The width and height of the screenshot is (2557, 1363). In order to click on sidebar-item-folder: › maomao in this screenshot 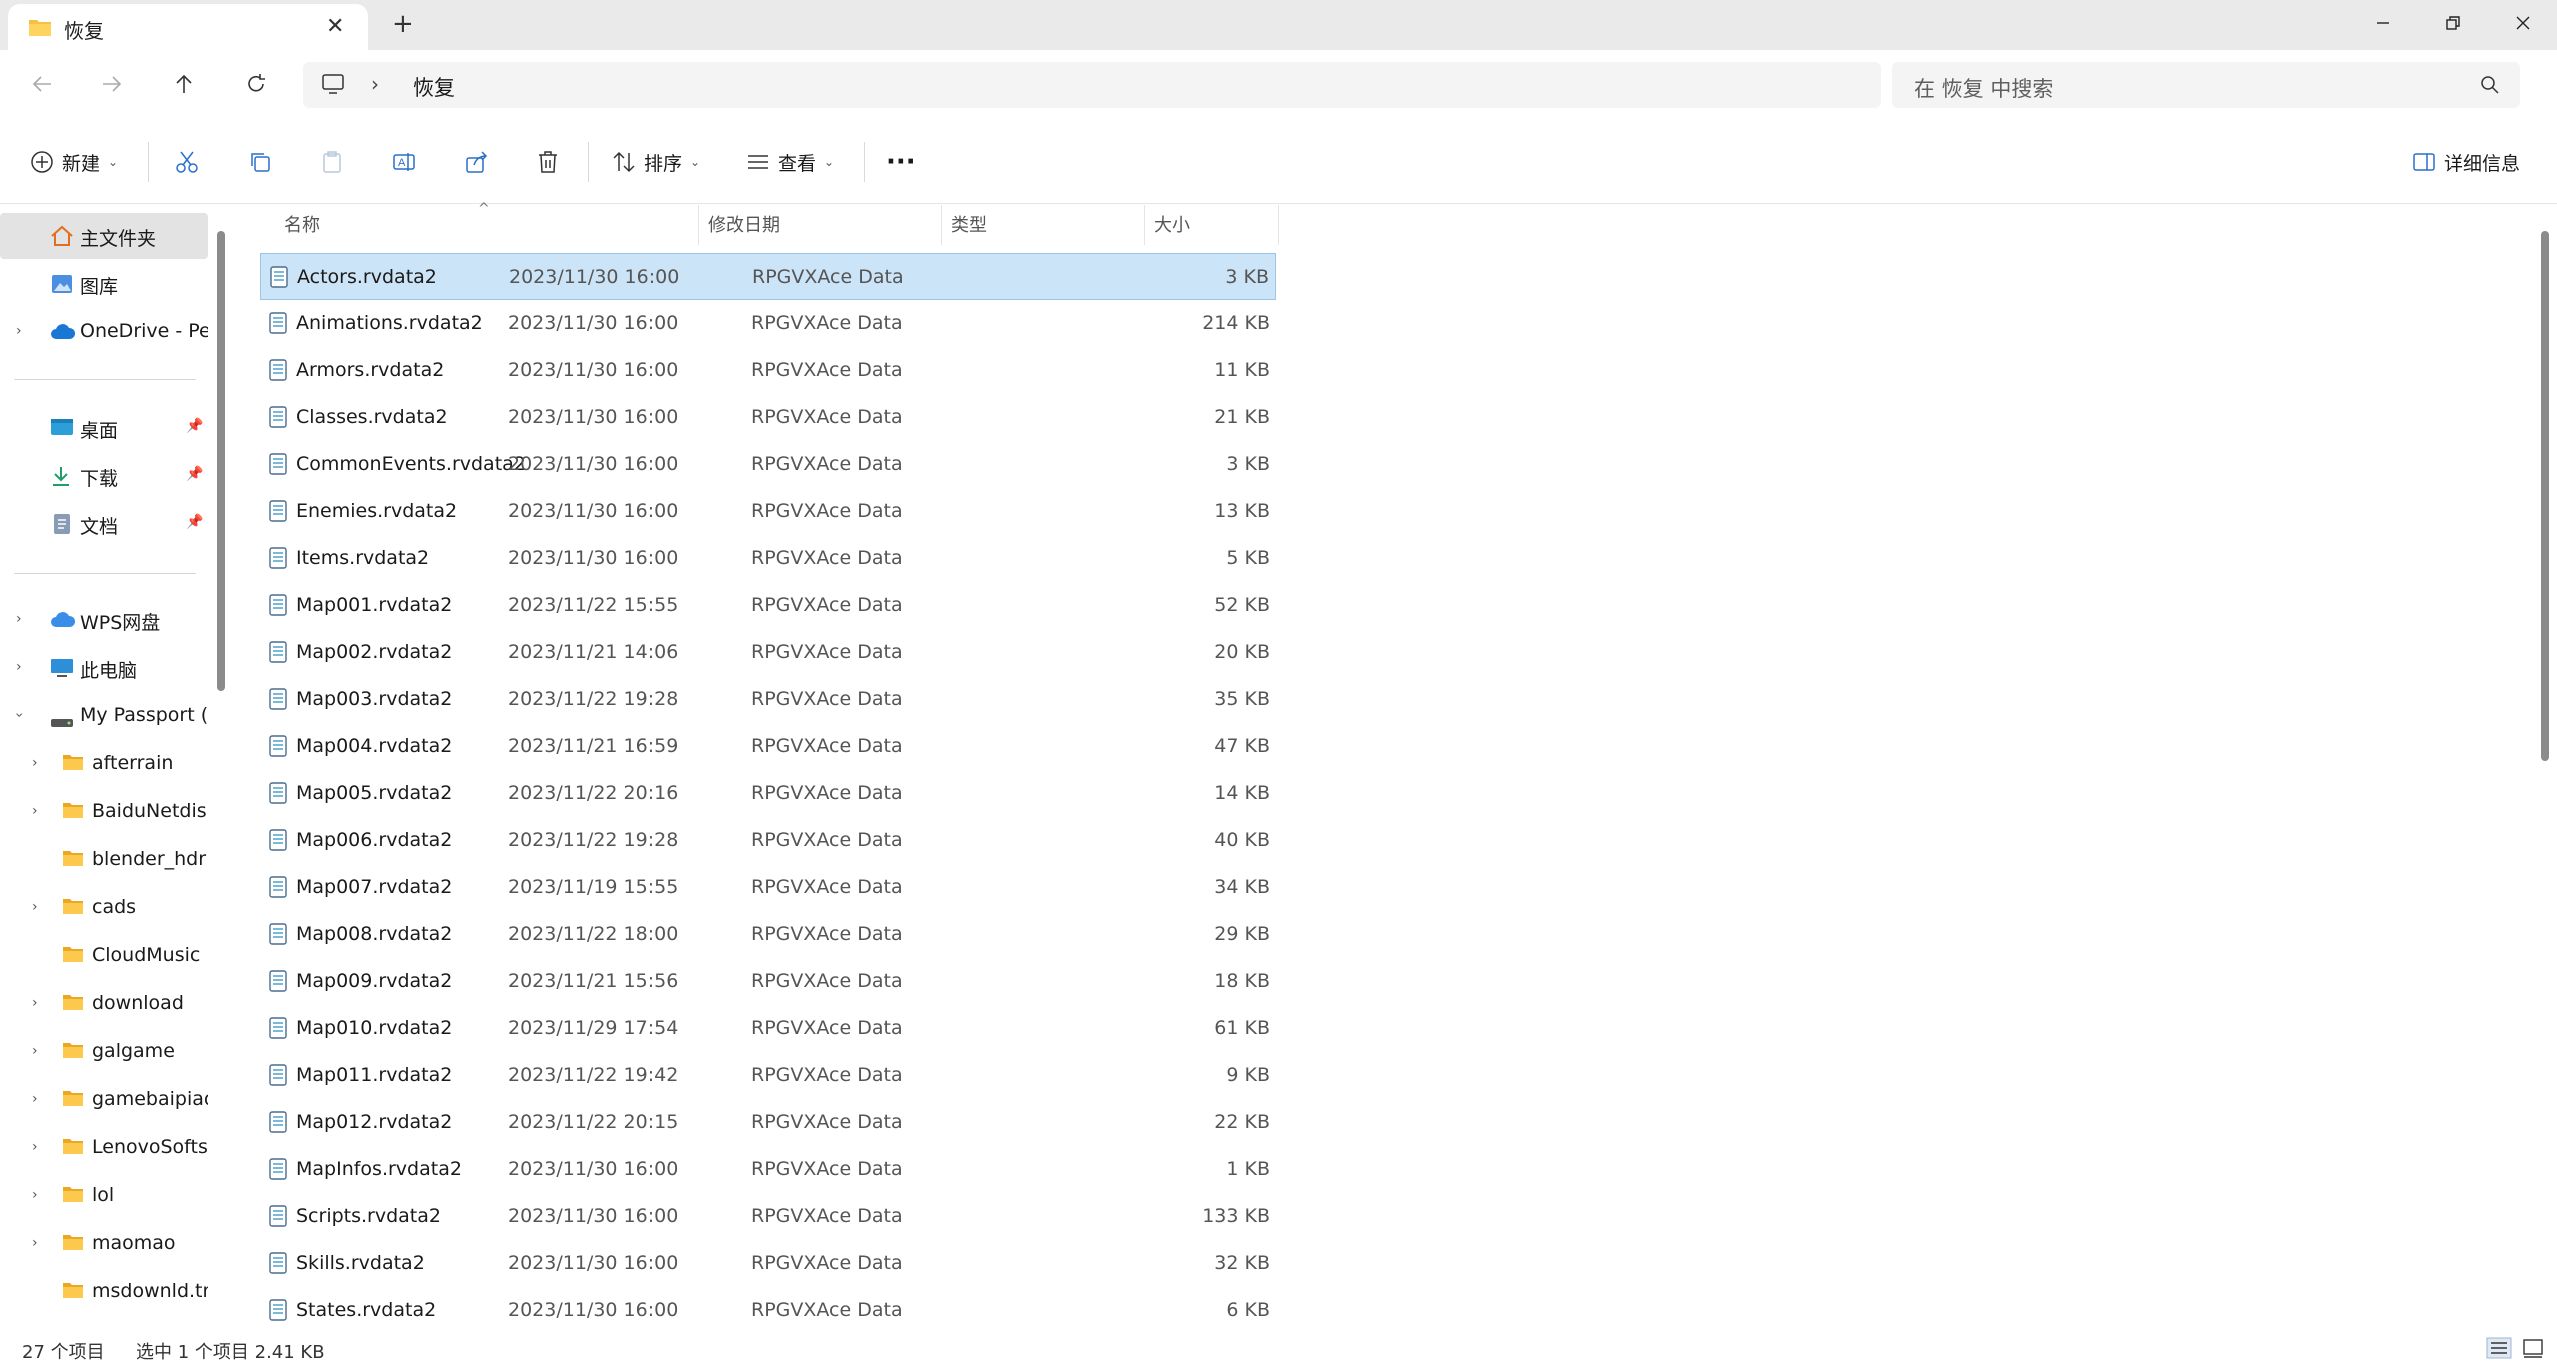, I will do `click(104, 1244)`.